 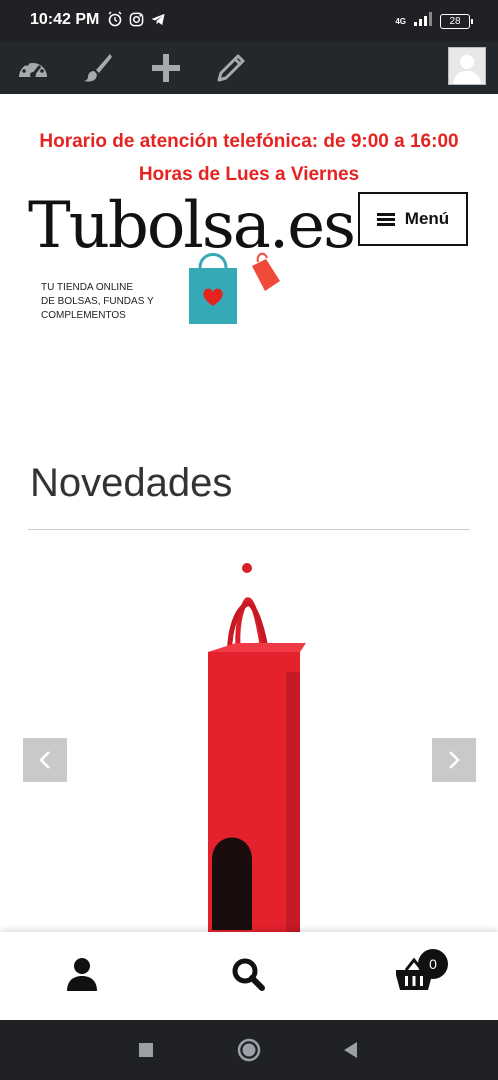 What do you see at coordinates (231, 68) in the screenshot?
I see `edit-pencil-icon` at bounding box center [231, 68].